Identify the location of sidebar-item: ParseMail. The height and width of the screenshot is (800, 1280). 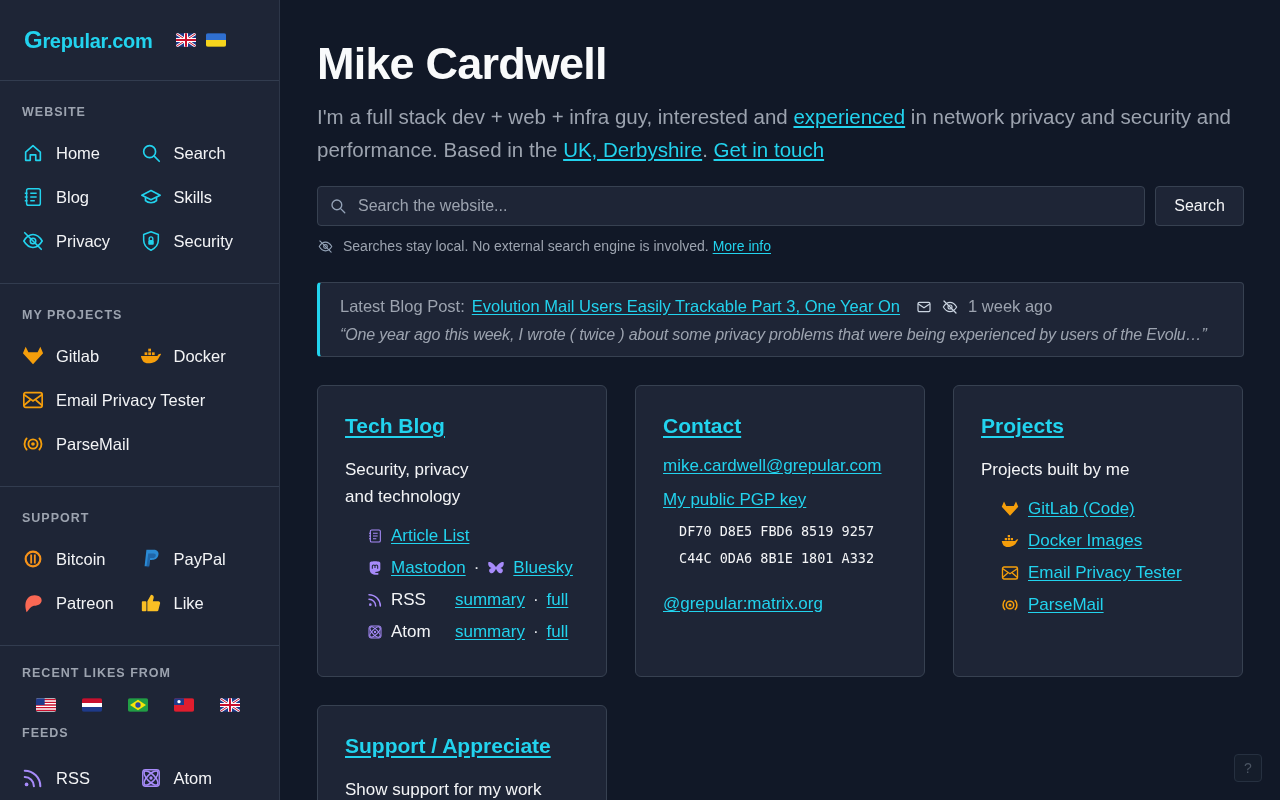
(76, 444).